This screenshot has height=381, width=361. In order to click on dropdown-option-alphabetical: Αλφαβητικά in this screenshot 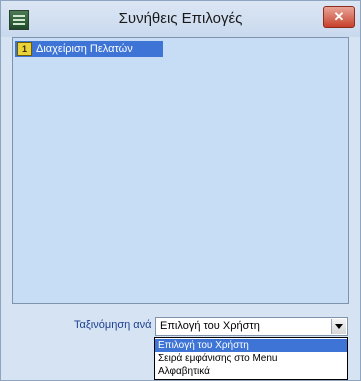, I will do `click(251, 371)`.